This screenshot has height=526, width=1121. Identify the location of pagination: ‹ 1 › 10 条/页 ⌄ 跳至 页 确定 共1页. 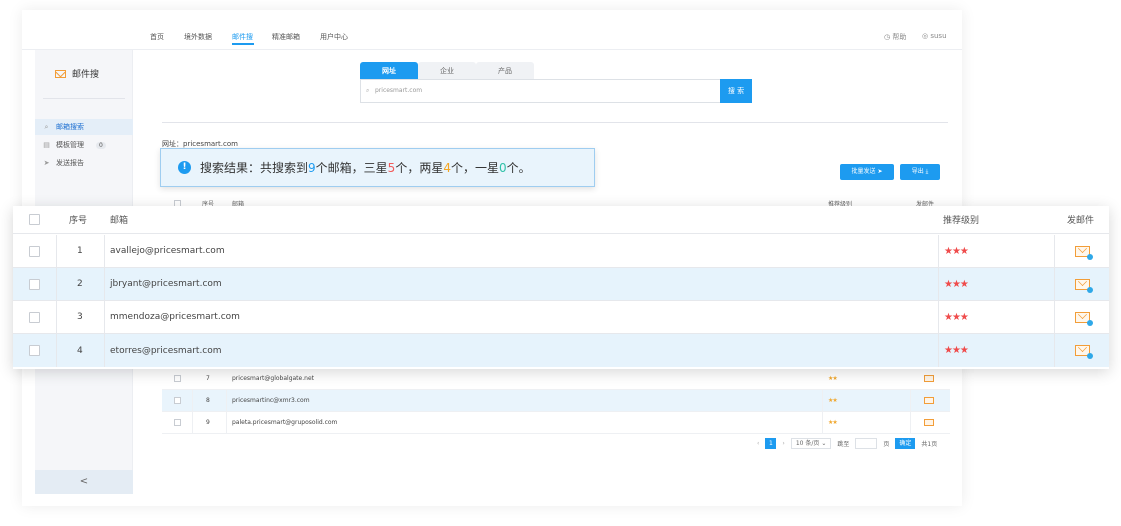
(847, 443).